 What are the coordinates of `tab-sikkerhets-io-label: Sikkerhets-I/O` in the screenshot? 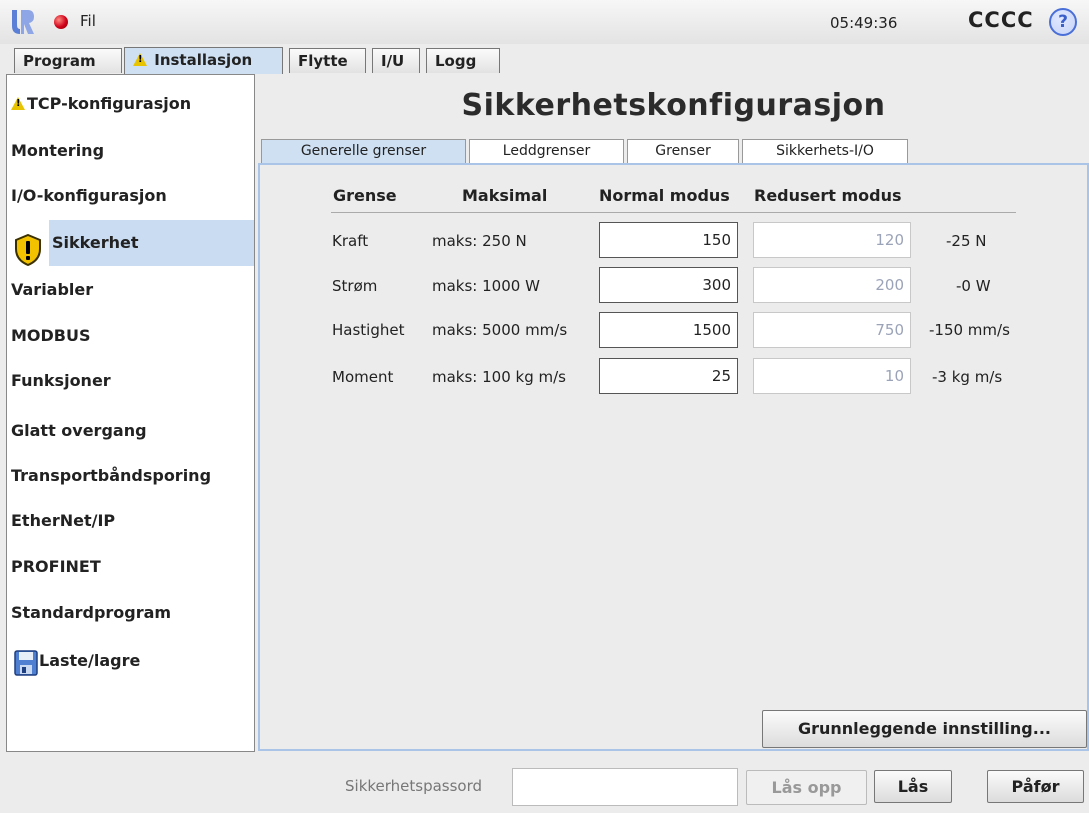 It's located at (825, 151).